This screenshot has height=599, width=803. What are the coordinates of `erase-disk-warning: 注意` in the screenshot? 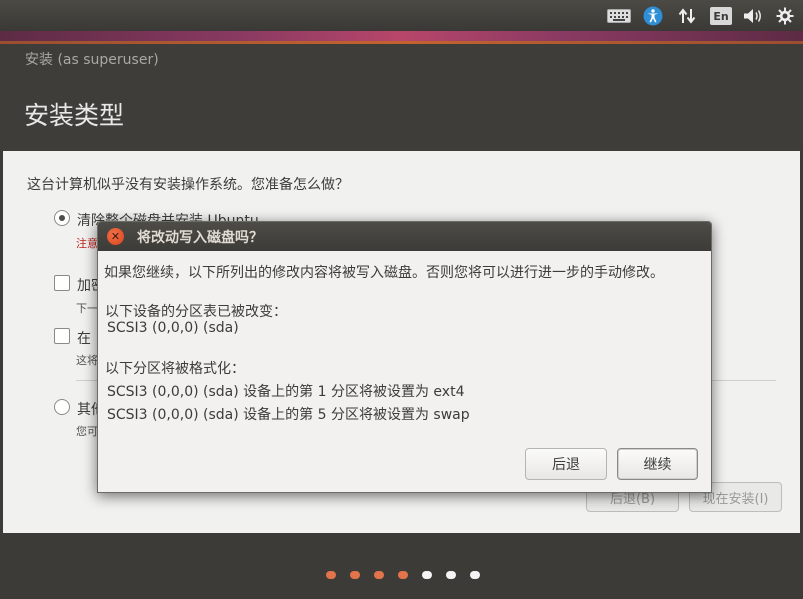 It's located at (87, 243).